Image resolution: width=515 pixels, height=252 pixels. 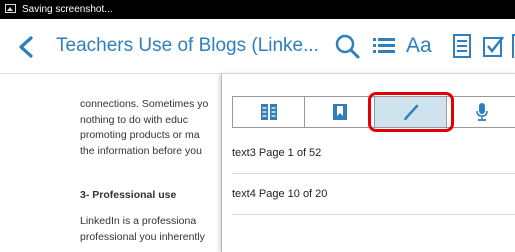 I want to click on list-item: text4 Page 10 of 20, so click(x=373, y=194).